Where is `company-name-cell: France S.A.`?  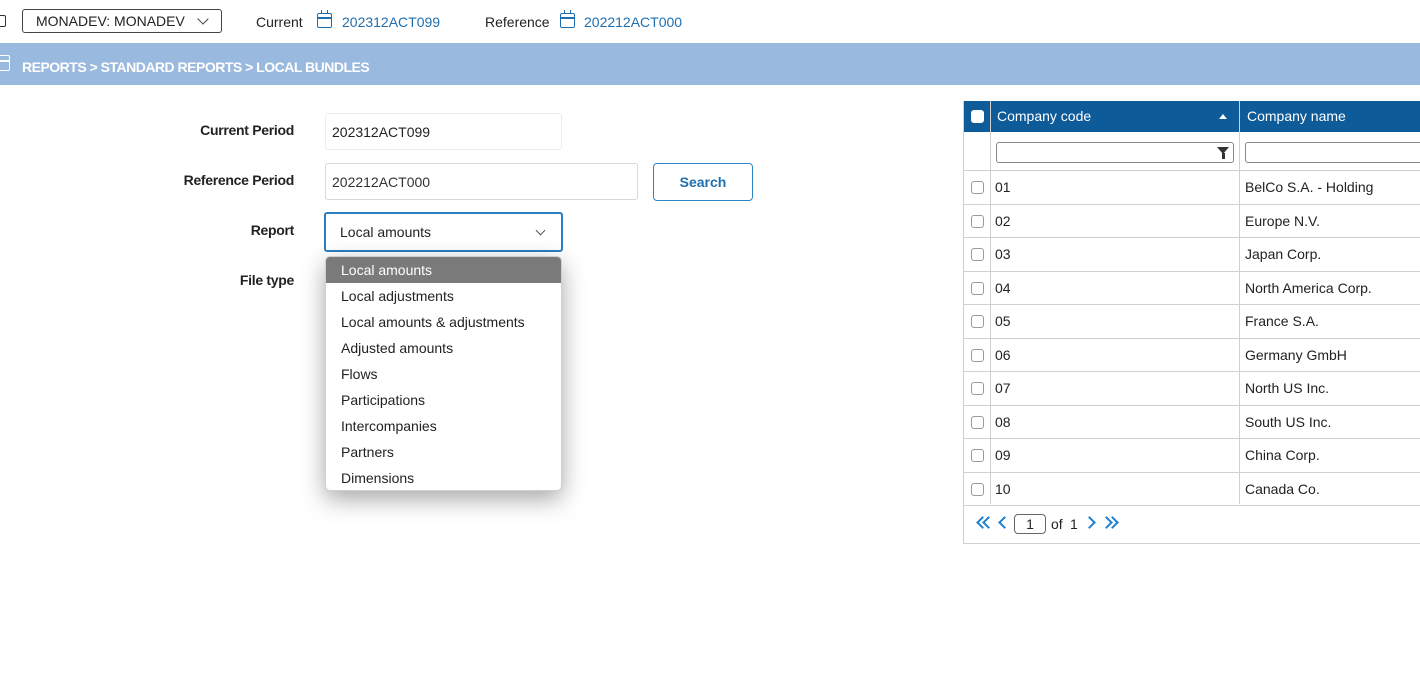
company-name-cell: France S.A. is located at coordinates (1282, 321).